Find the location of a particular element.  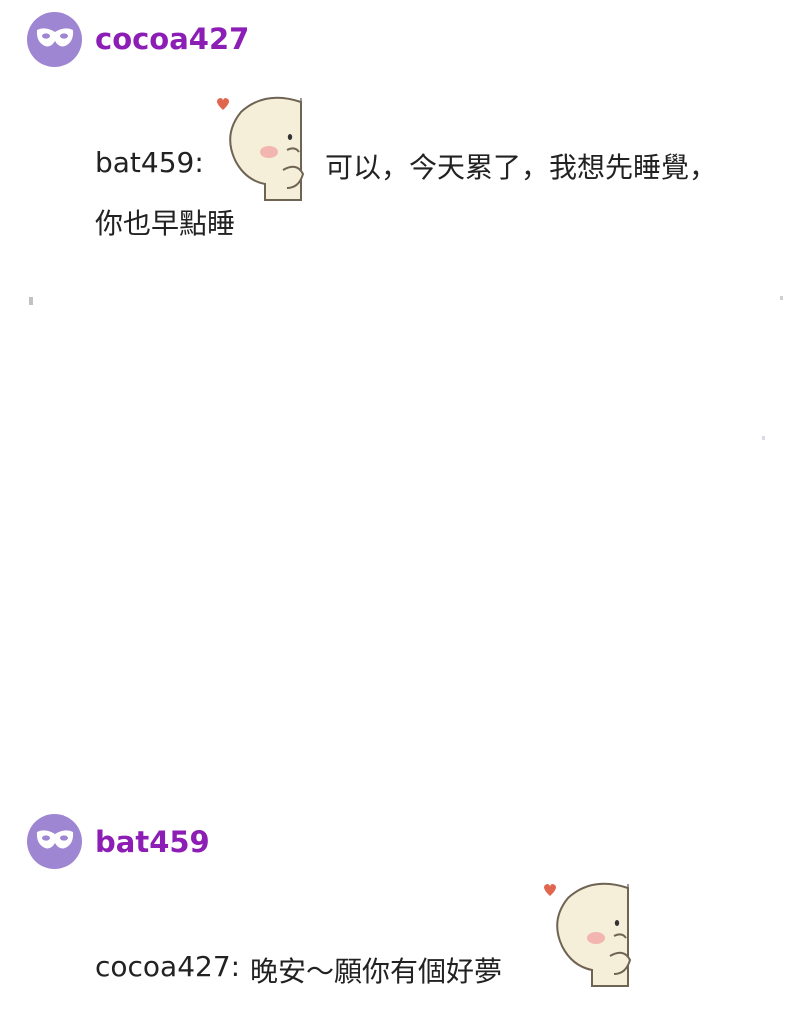

mention-prefix: bat459: is located at coordinates (149, 162).